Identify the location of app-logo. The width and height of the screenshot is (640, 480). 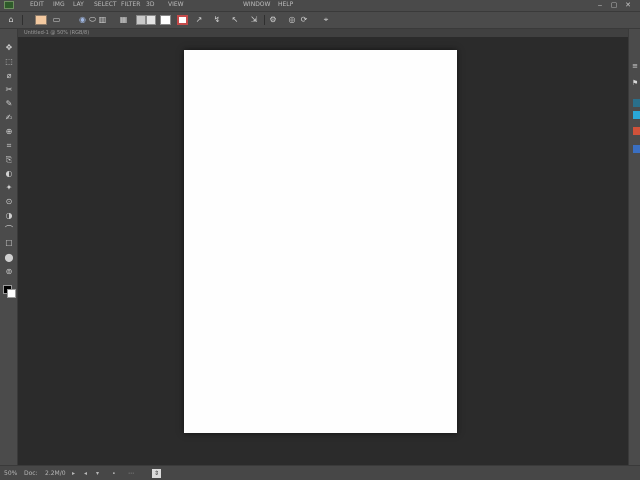
(9, 5).